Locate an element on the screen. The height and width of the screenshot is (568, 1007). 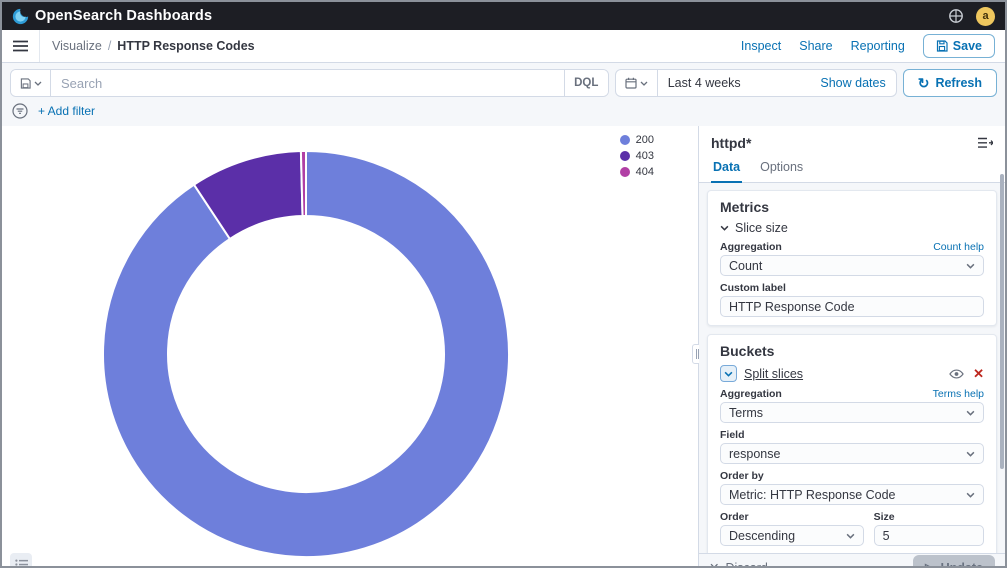
update-button: ▷ Update is located at coordinates (954, 561).